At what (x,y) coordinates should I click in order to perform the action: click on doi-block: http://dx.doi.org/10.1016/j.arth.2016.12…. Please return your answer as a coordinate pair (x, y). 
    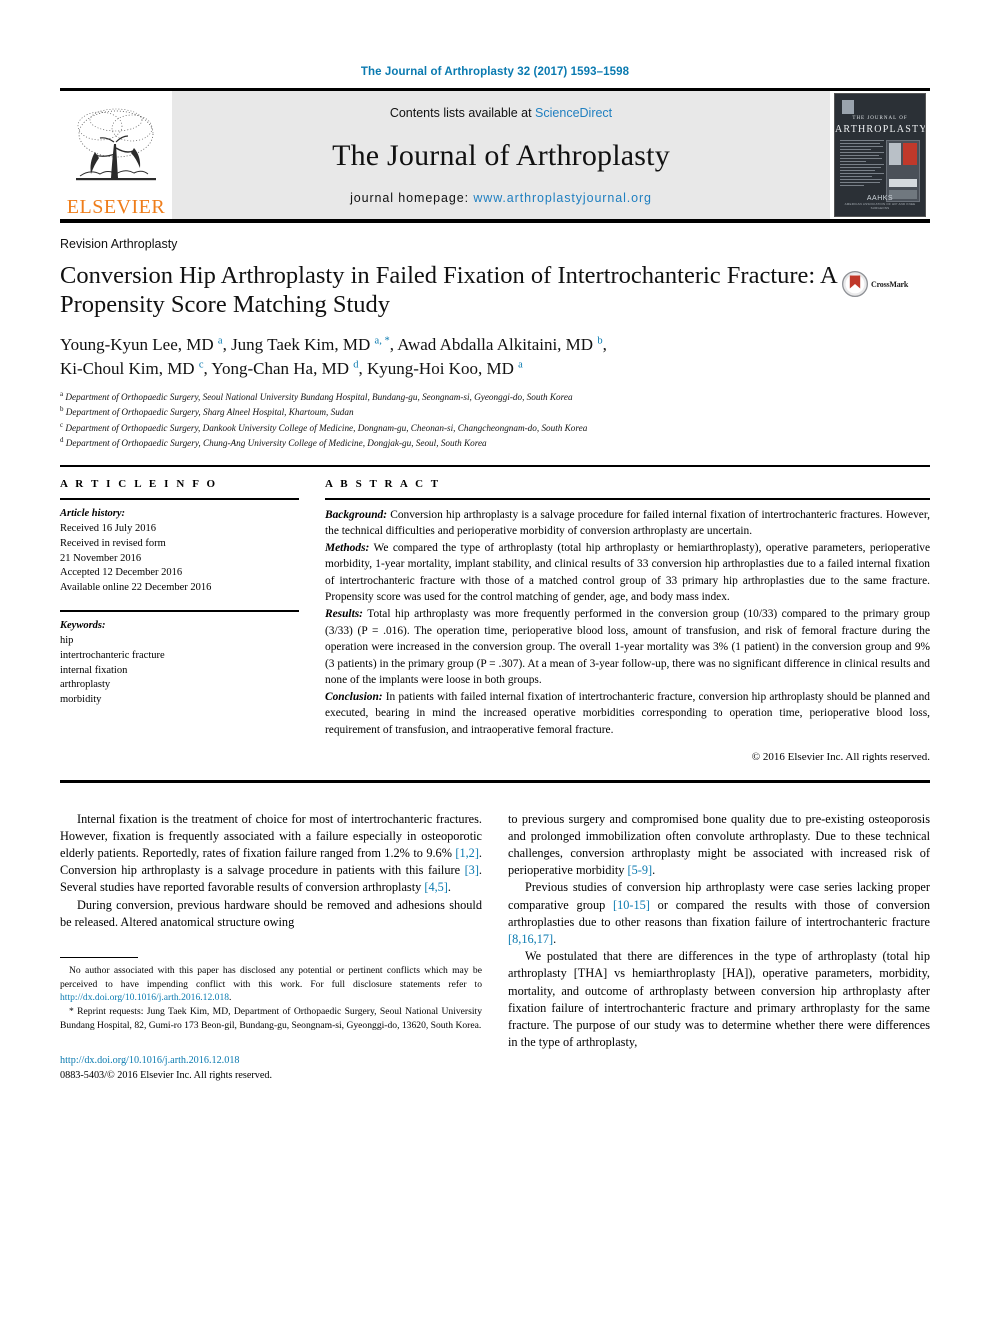
    Looking at the image, I should click on (271, 1068).